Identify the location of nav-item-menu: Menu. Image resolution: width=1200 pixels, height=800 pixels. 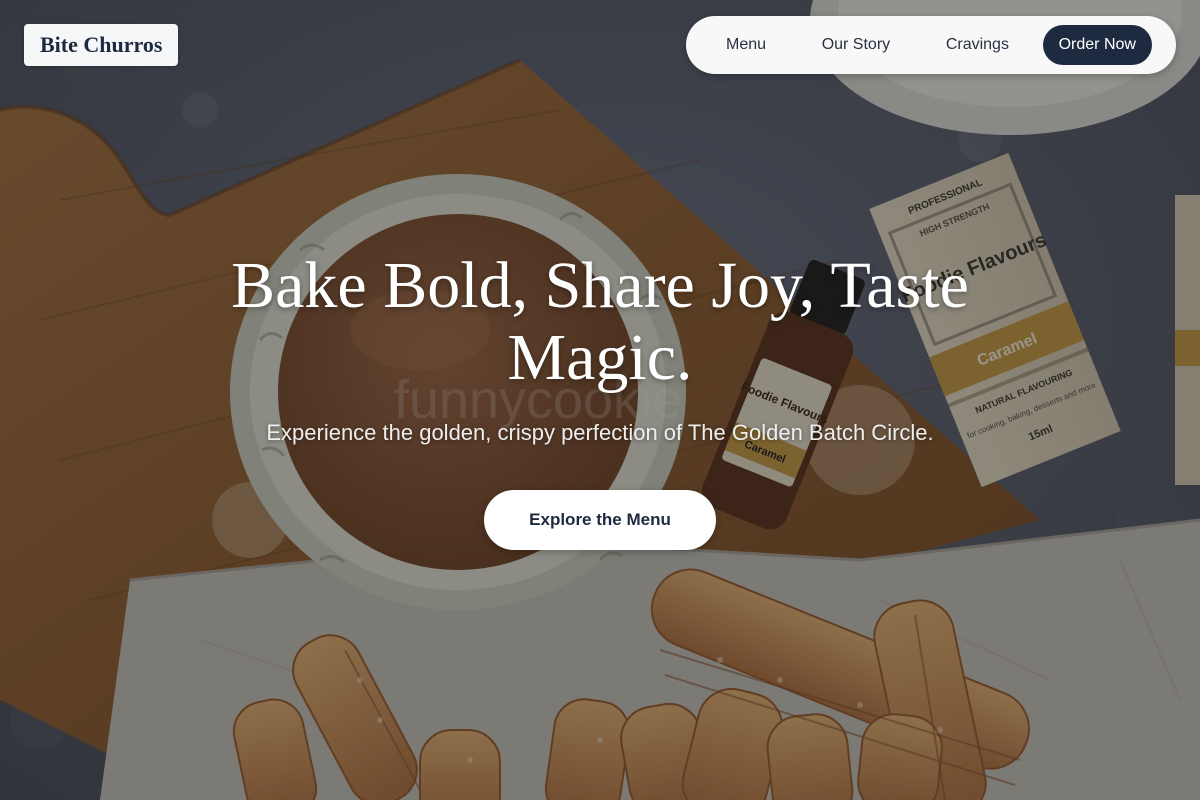
(746, 45).